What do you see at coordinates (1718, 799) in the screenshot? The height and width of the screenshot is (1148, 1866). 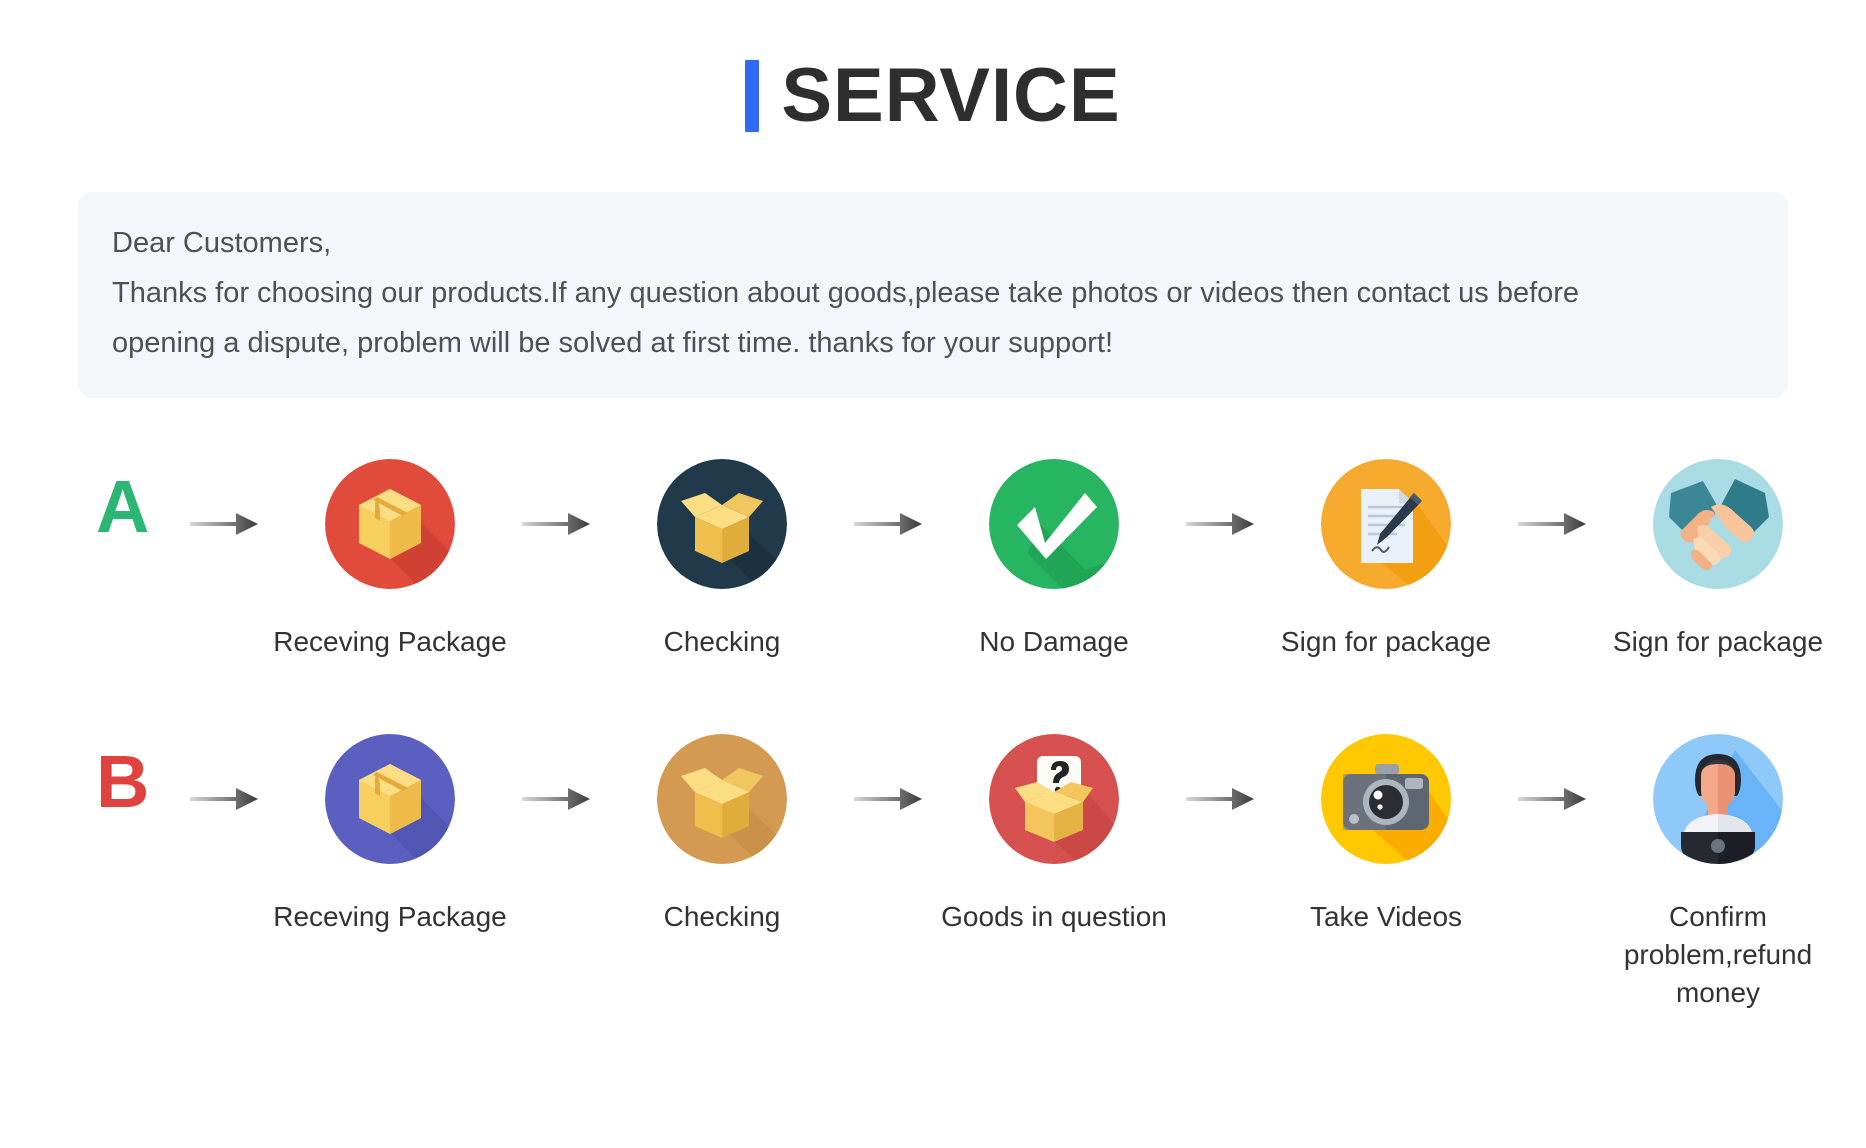 I see `support-person-icon` at bounding box center [1718, 799].